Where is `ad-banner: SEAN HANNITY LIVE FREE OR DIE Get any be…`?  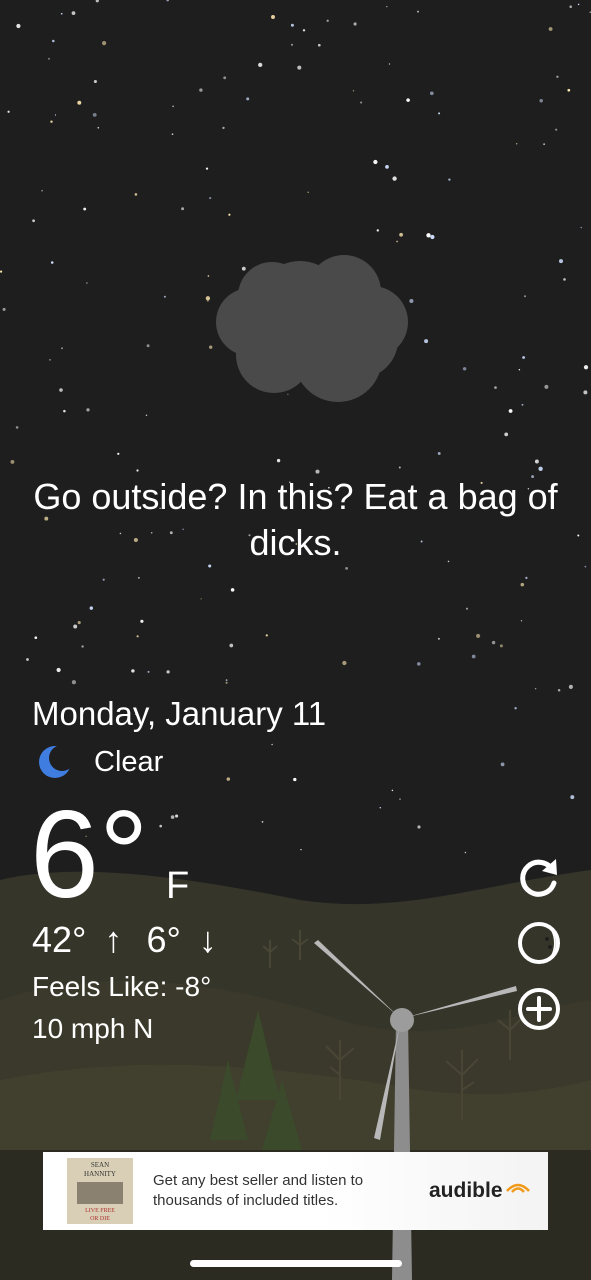
ad-banner: SEAN HANNITY LIVE FREE OR DIE Get any be… is located at coordinates (295, 1191).